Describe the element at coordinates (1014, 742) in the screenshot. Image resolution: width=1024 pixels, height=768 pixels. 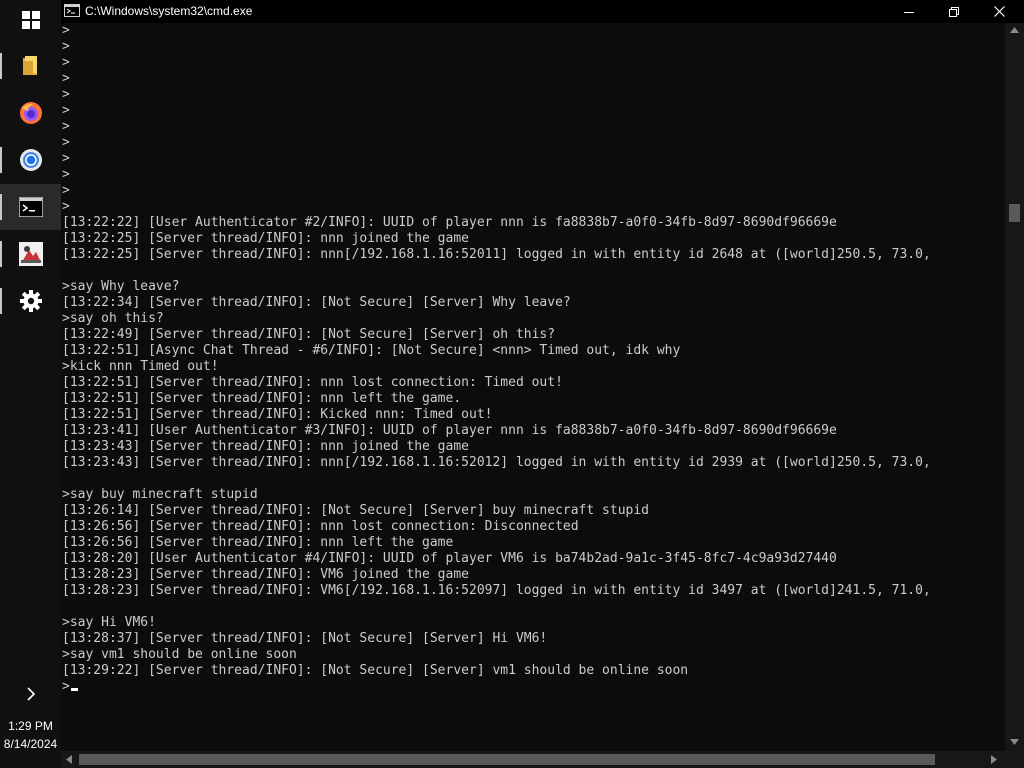
I see `scroll-down-arrow-icon` at that location.